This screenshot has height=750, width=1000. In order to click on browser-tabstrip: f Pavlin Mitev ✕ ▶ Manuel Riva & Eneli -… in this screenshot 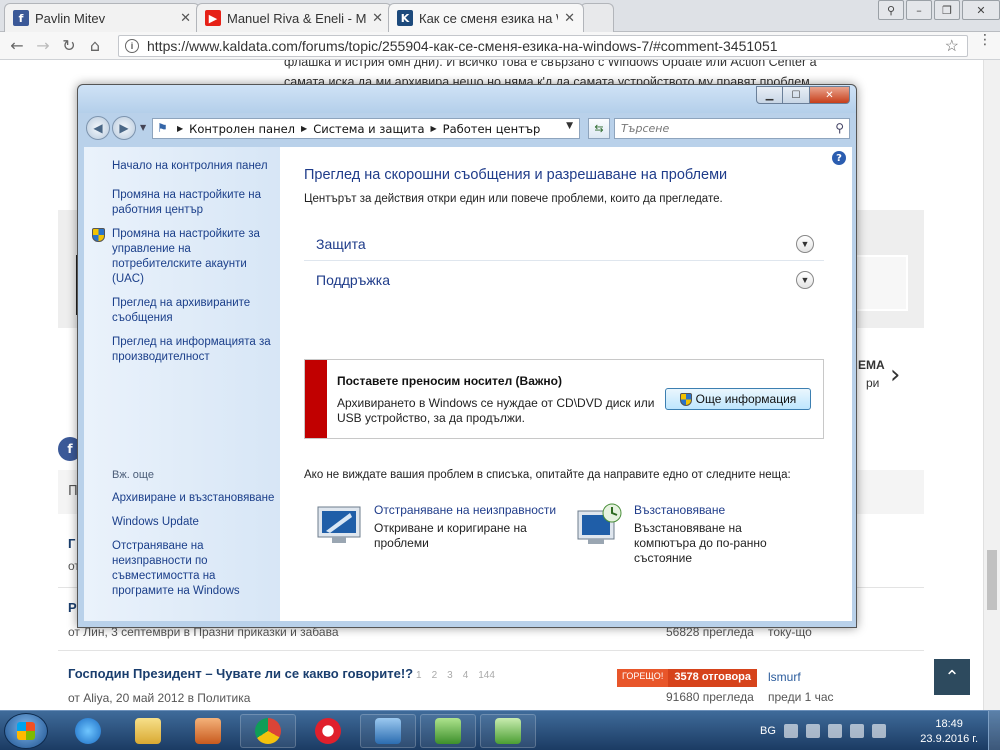, I will do `click(500, 16)`.